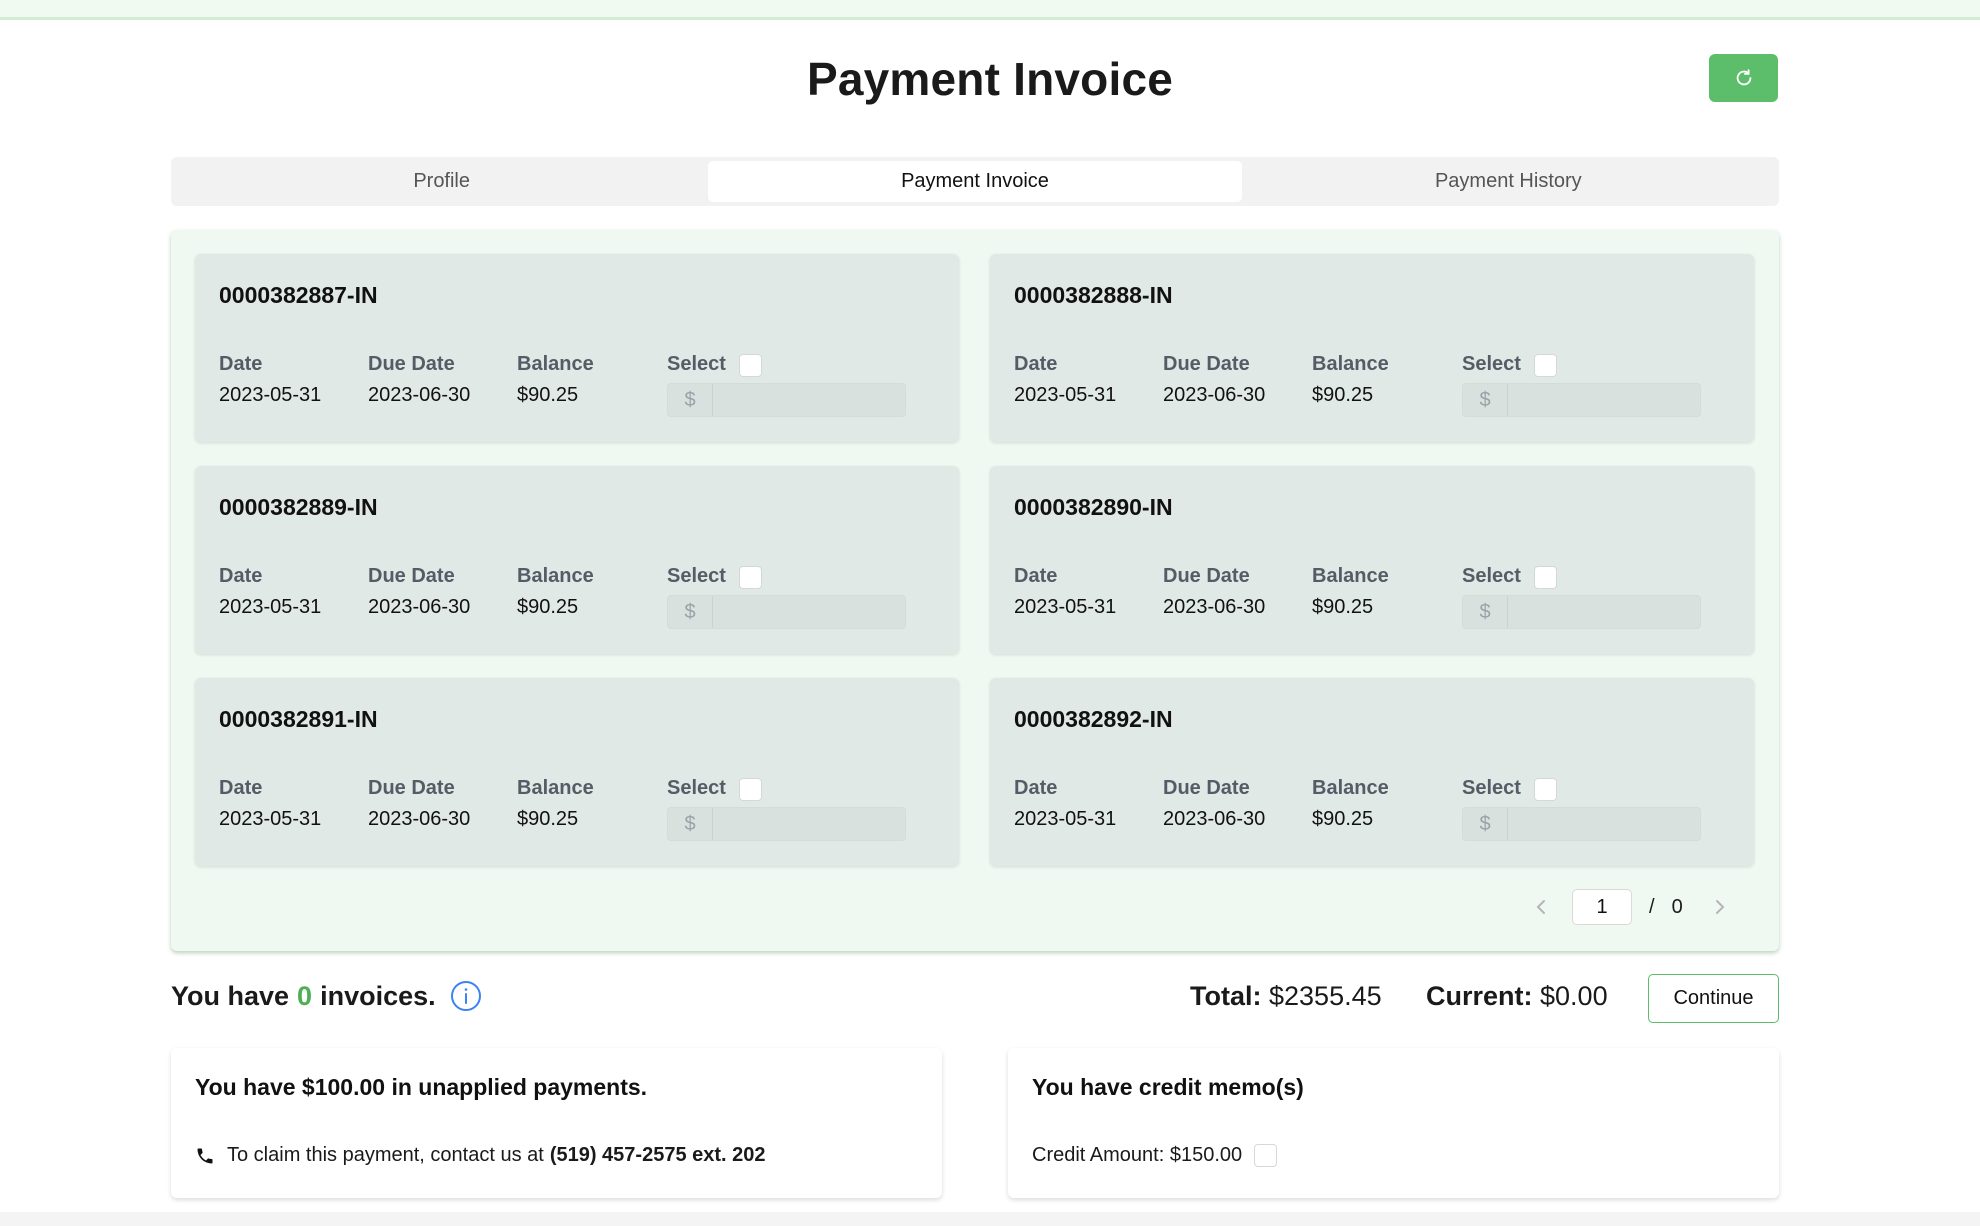  I want to click on current-amount: Current: $0.00, so click(1517, 996).